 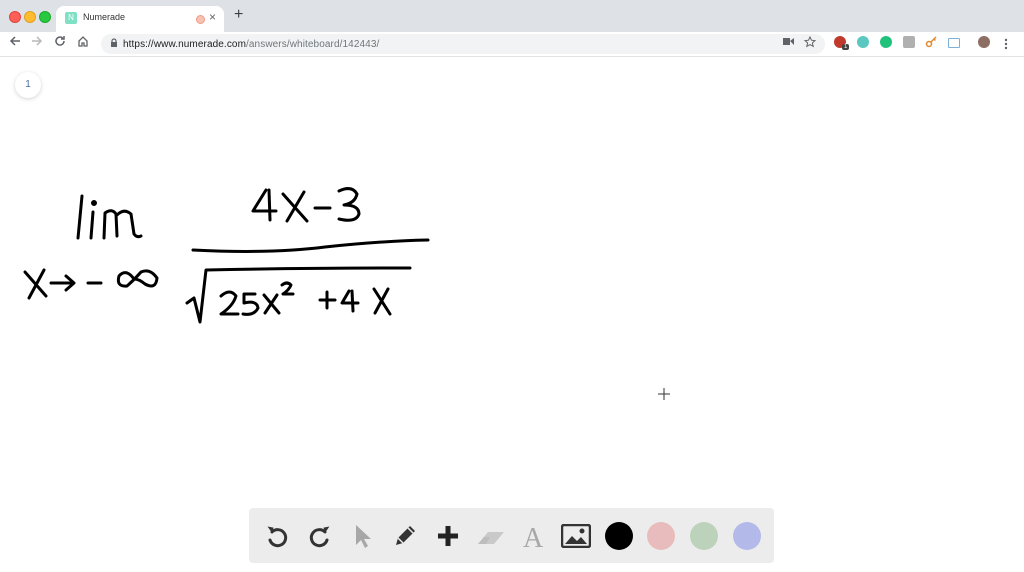 What do you see at coordinates (298, 295) in the screenshot?
I see `denominator-strokes` at bounding box center [298, 295].